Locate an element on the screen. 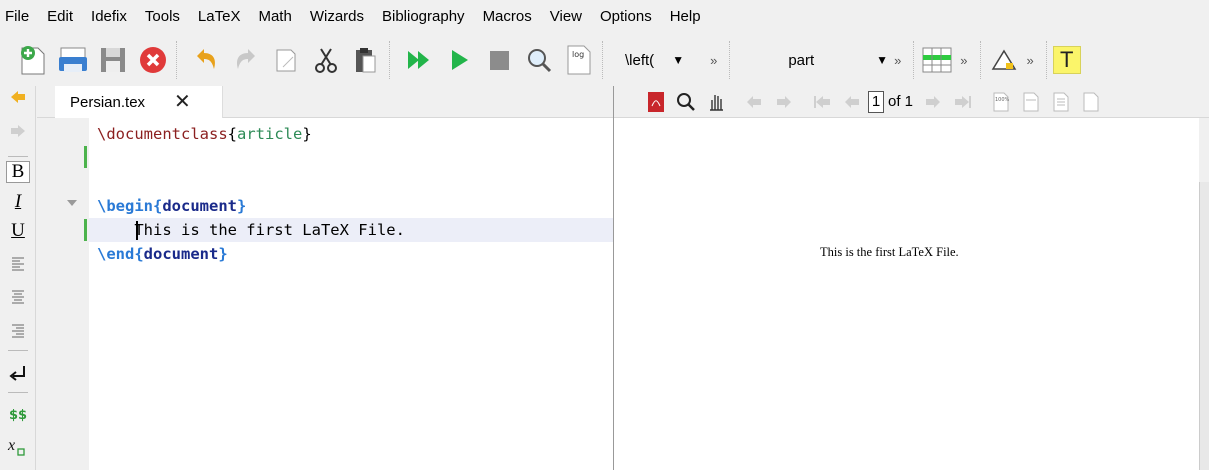 Image resolution: width=1209 pixels, height=470 pixels. paste-icon is located at coordinates (366, 60).